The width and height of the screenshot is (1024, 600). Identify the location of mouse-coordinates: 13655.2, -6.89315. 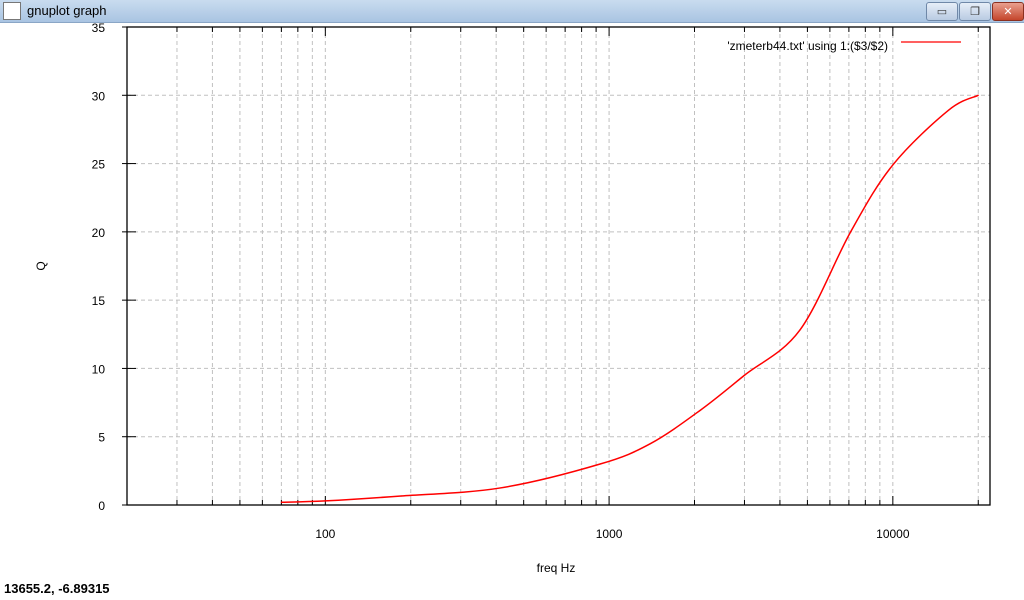
(57, 588).